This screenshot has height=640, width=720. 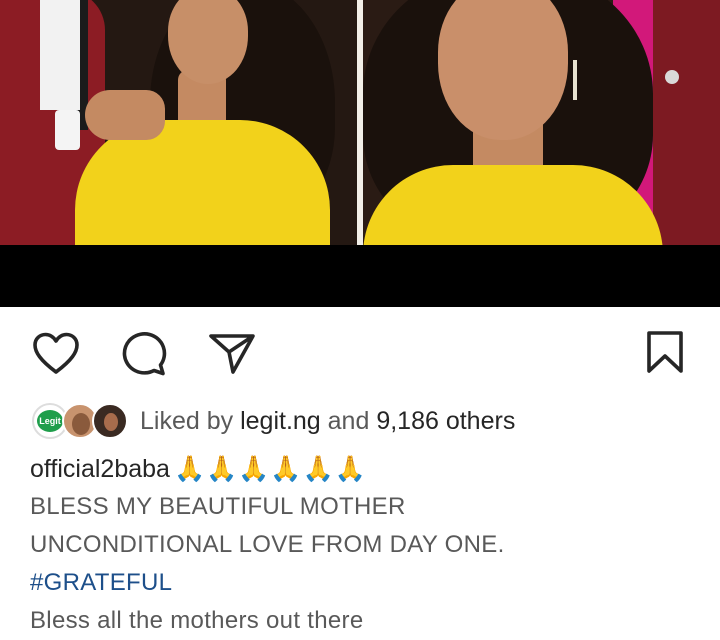 What do you see at coordinates (686, 122) in the screenshot?
I see `background-red-shape` at bounding box center [686, 122].